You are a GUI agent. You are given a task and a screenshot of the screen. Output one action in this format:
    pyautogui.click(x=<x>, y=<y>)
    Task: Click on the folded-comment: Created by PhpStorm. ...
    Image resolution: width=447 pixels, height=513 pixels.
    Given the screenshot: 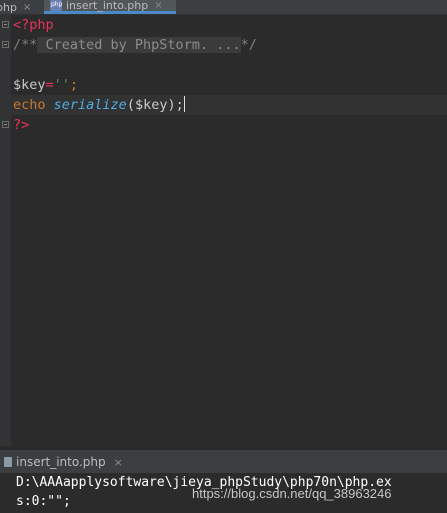 What is the action you would take?
    pyautogui.click(x=139, y=45)
    